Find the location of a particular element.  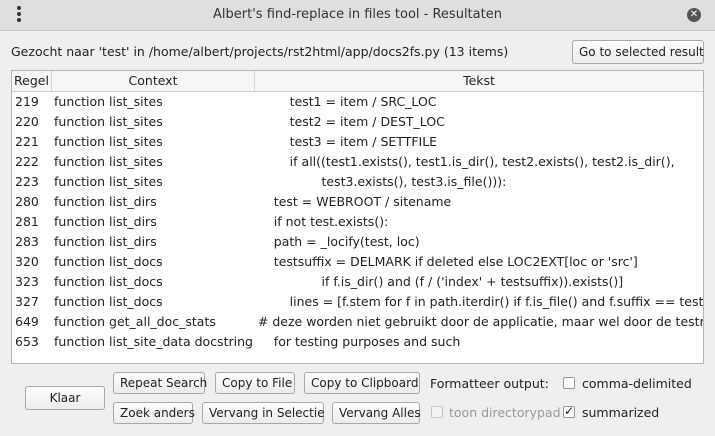

summarized-checkbox is located at coordinates (569, 411).